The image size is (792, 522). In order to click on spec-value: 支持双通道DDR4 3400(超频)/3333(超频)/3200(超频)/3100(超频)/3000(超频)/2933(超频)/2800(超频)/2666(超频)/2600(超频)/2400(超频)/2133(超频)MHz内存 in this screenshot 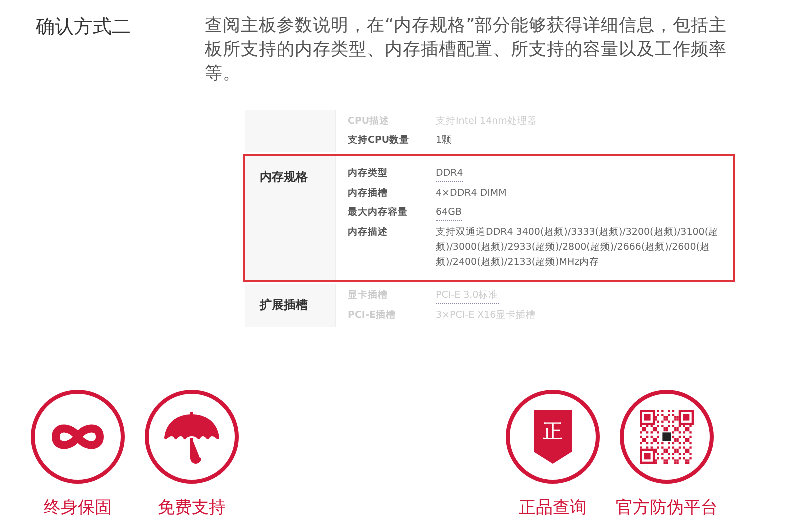, I will do `click(578, 248)`.